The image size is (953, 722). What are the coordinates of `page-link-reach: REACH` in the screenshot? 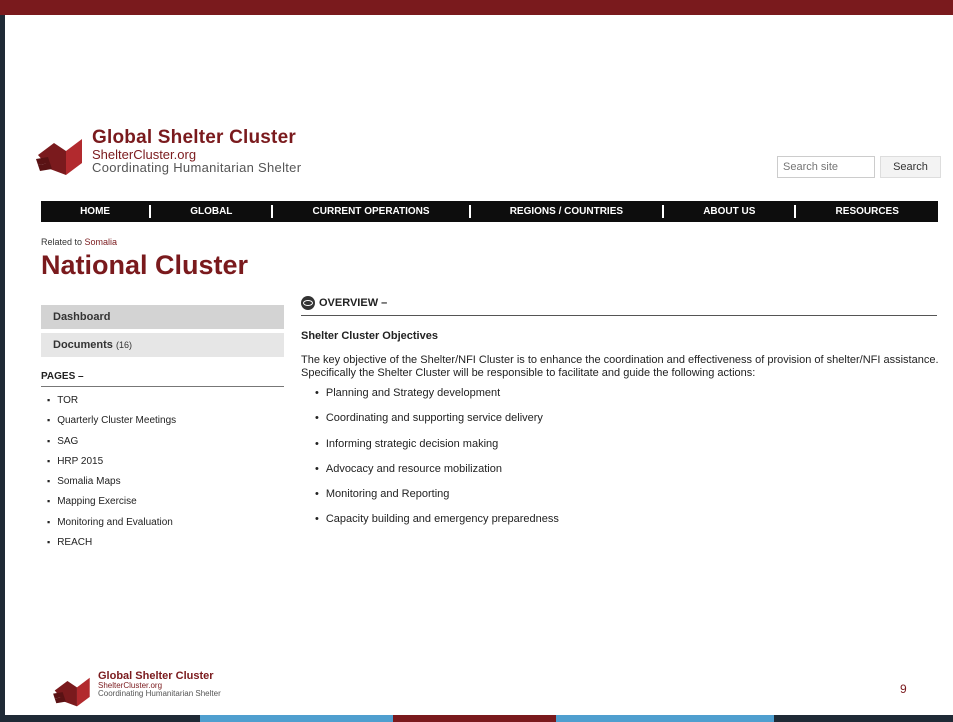 It's located at (162, 545).